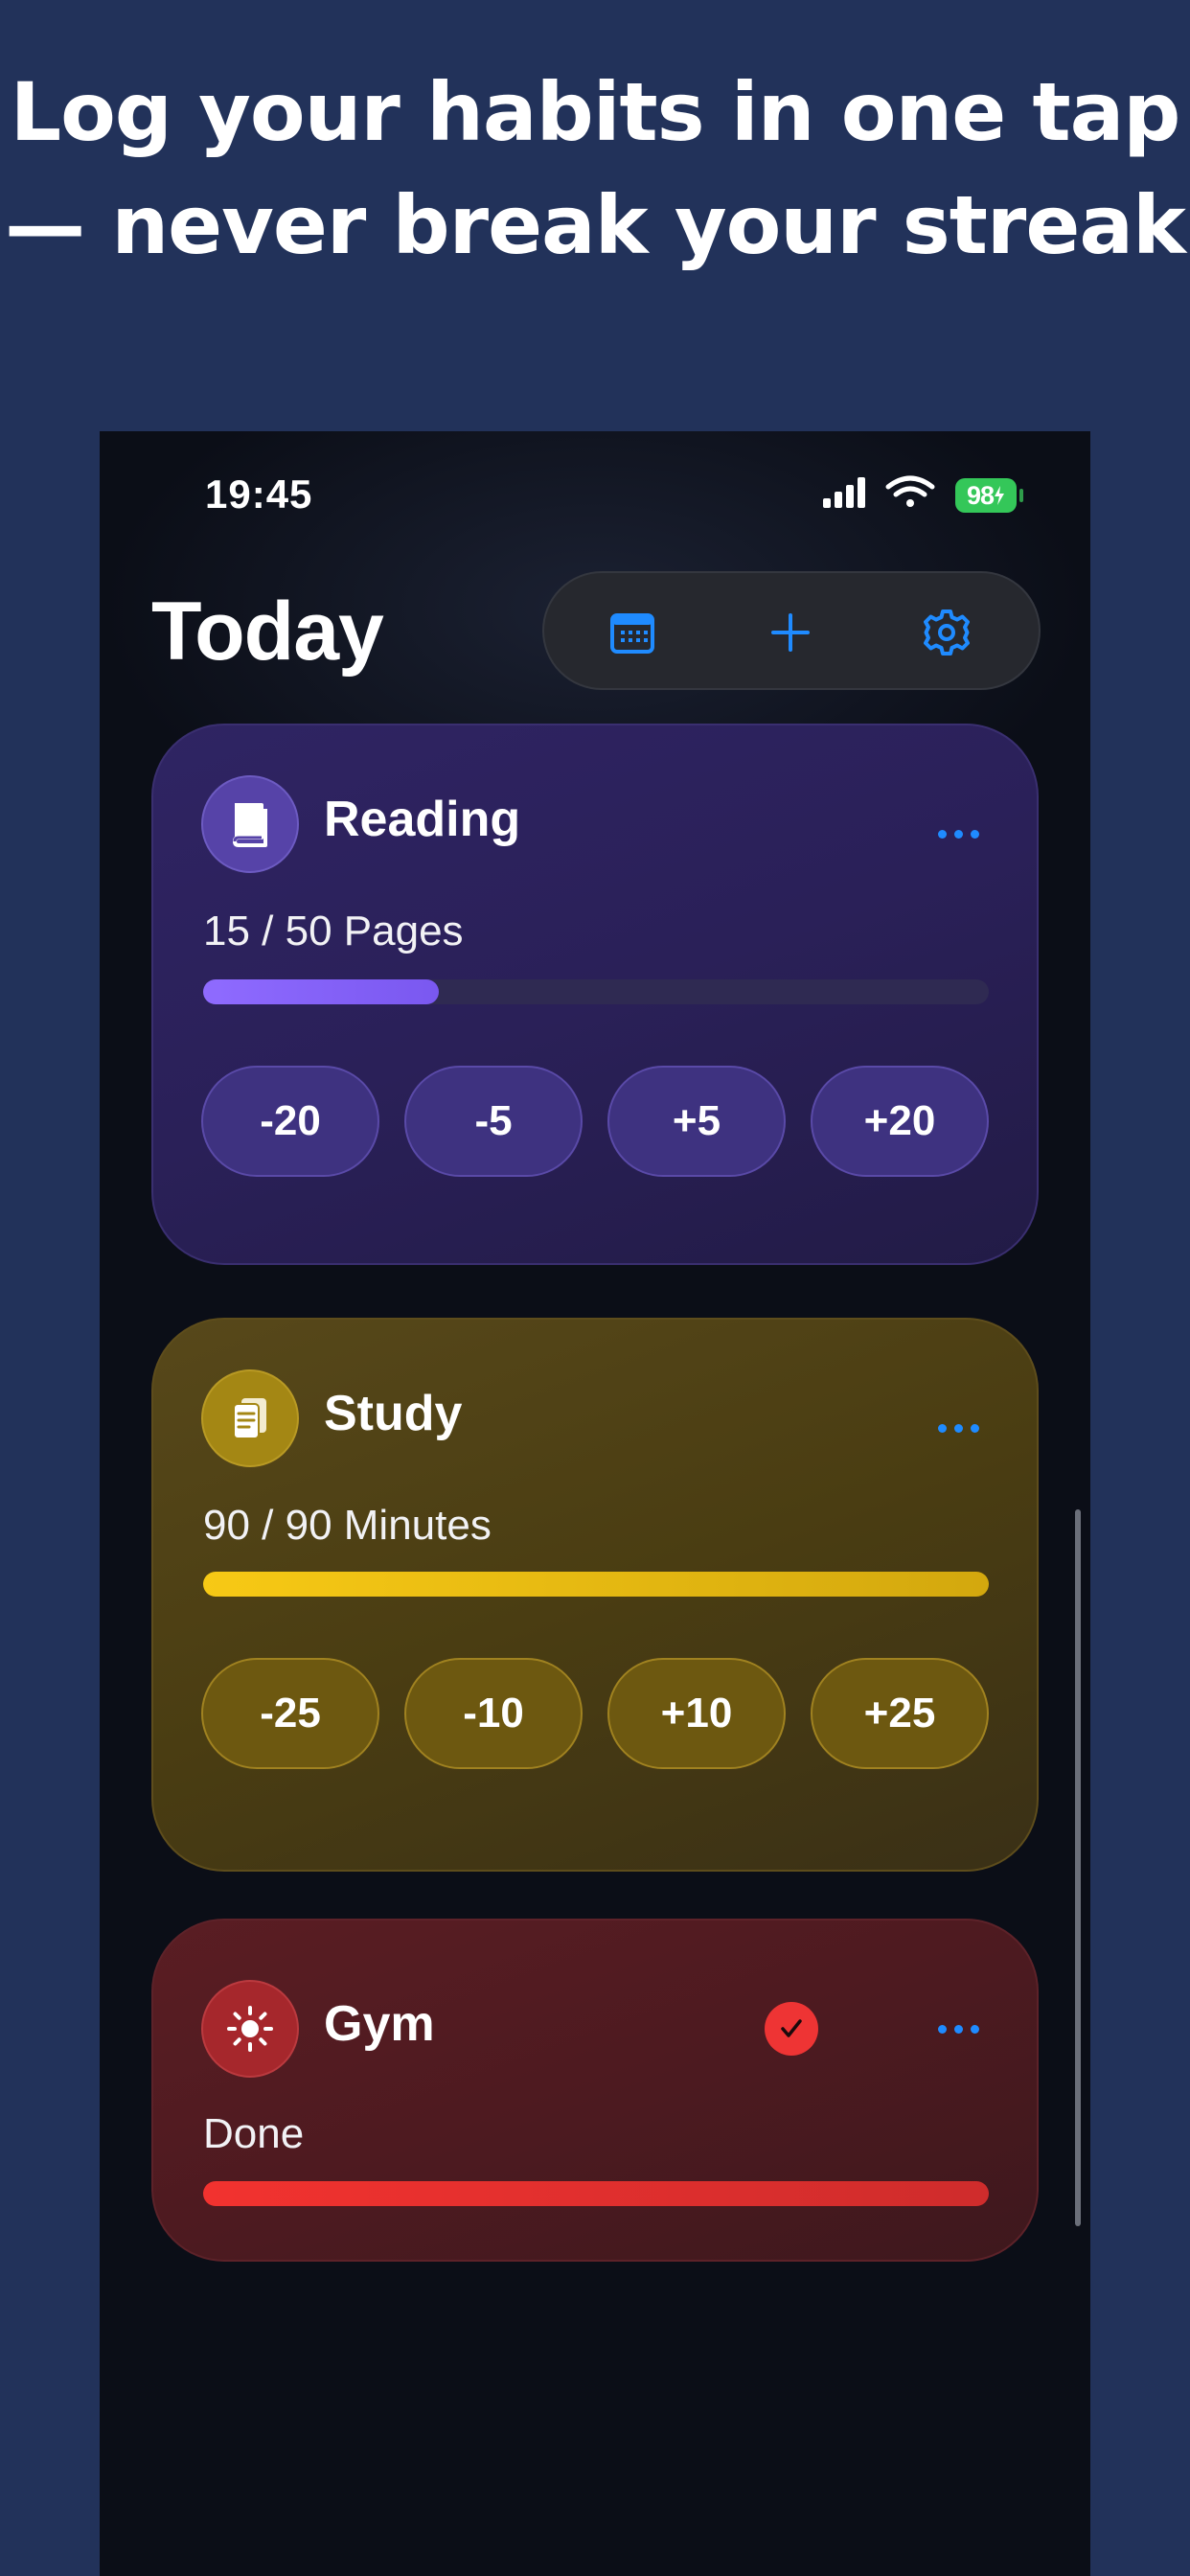 The width and height of the screenshot is (1190, 2576). I want to click on plus-icon, so click(791, 632).